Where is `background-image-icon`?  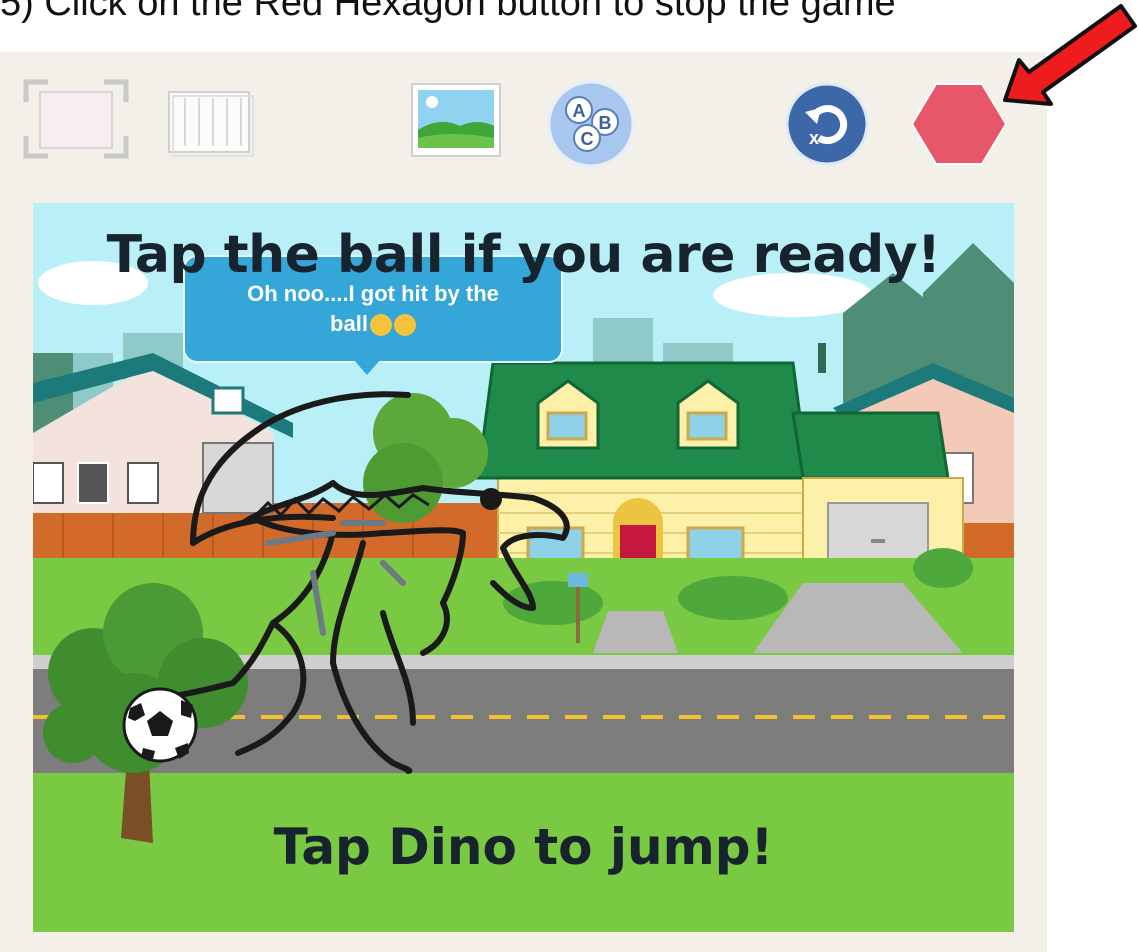
background-image-icon is located at coordinates (456, 120).